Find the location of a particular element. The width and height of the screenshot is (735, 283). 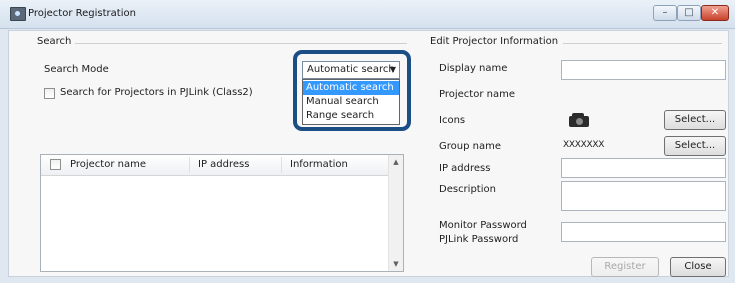

projector-icon is located at coordinates (579, 120).